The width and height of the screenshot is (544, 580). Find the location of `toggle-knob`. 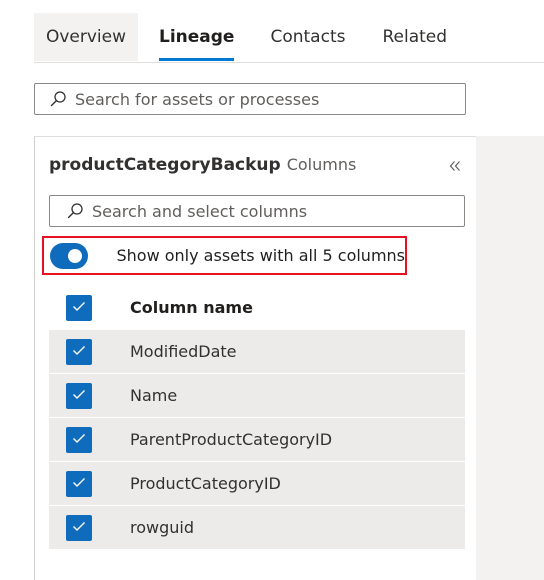

toggle-knob is located at coordinates (75, 255).